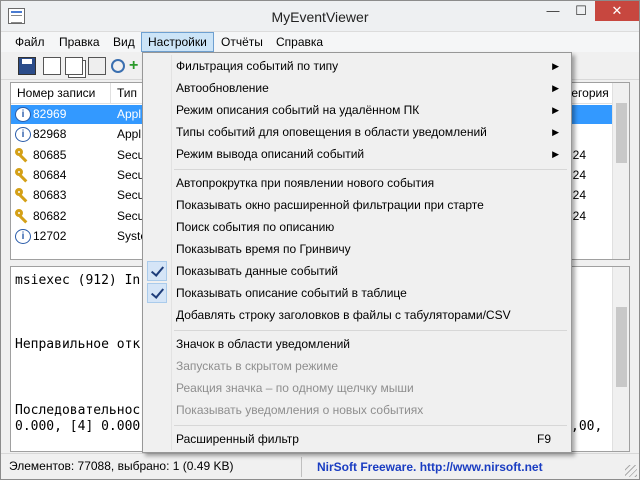 The image size is (640, 480). Describe the element at coordinates (587, 426) in the screenshot. I see `detail-line-fragment: ,00,` at that location.